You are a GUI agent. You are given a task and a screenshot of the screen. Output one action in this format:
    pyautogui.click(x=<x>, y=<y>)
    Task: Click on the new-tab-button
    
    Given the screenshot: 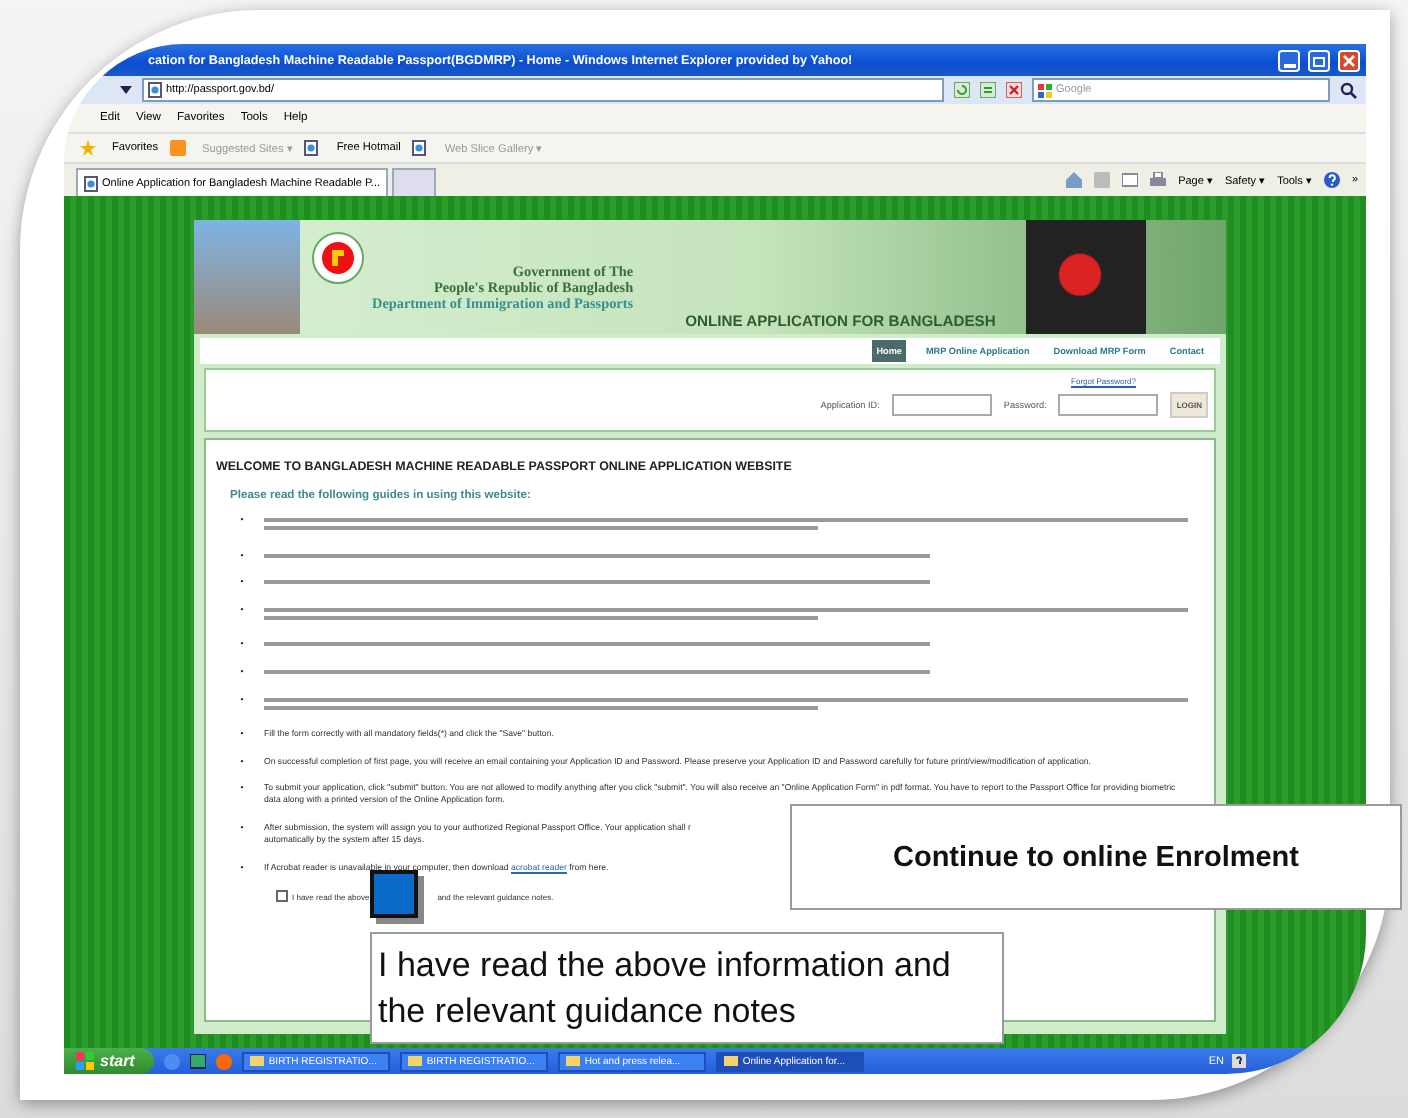 What is the action you would take?
    pyautogui.click(x=414, y=182)
    